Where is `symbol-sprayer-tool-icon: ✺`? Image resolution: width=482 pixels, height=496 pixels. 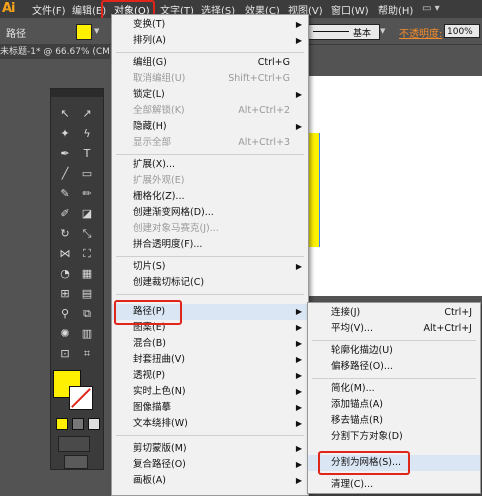
symbol-sprayer-tool-icon: ✺ is located at coordinates (65, 334).